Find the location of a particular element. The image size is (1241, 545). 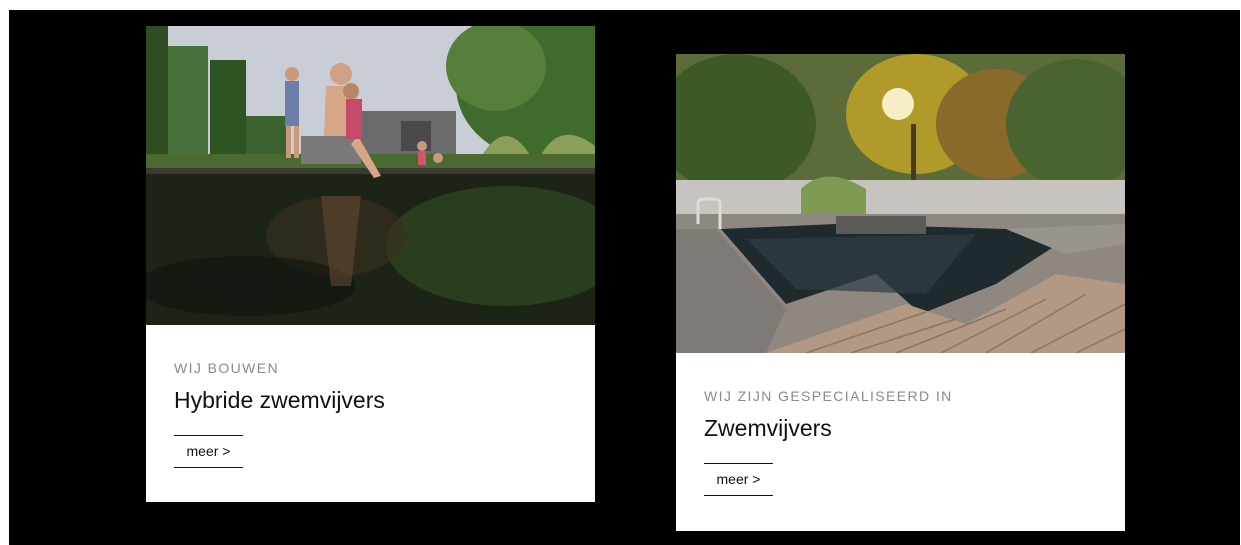

card-body: WIJ BOUWEN Hybride zwemvijvers meer > is located at coordinates (370, 414).